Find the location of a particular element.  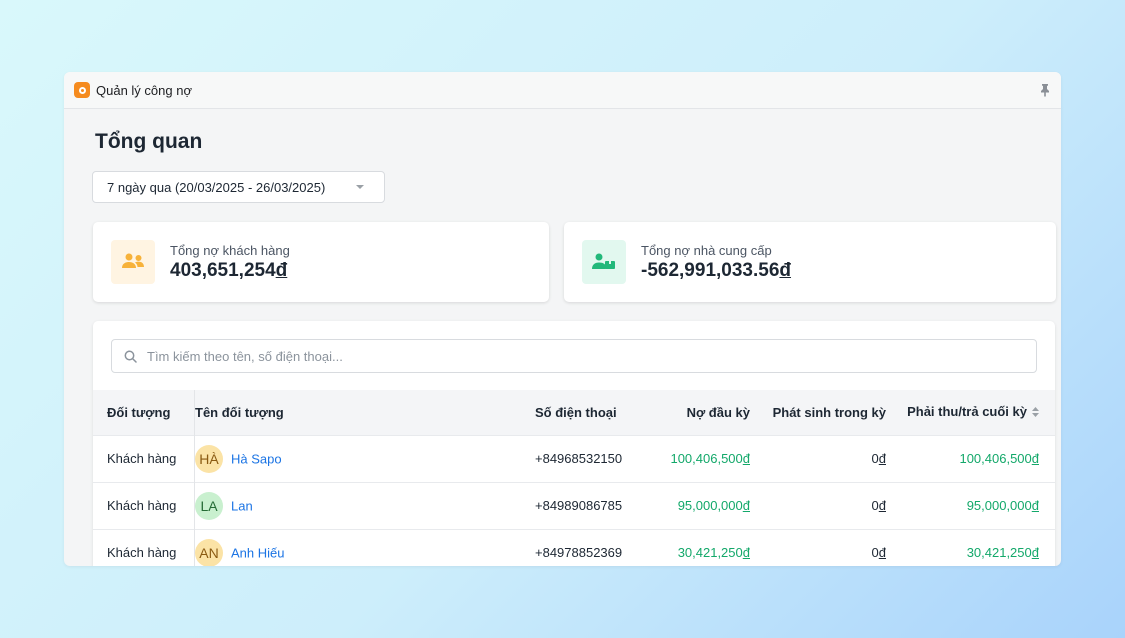

cell-closing: 100,406,500đ is located at coordinates (977, 458).